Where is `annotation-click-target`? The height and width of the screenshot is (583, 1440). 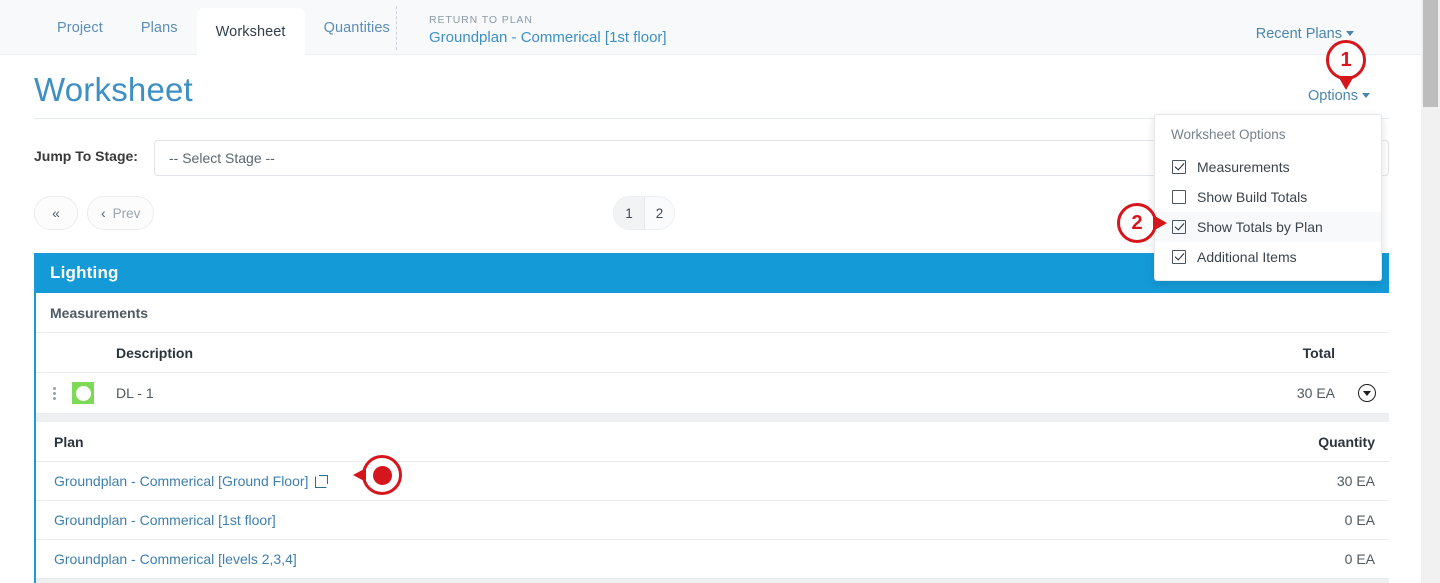 annotation-click-target is located at coordinates (377, 475).